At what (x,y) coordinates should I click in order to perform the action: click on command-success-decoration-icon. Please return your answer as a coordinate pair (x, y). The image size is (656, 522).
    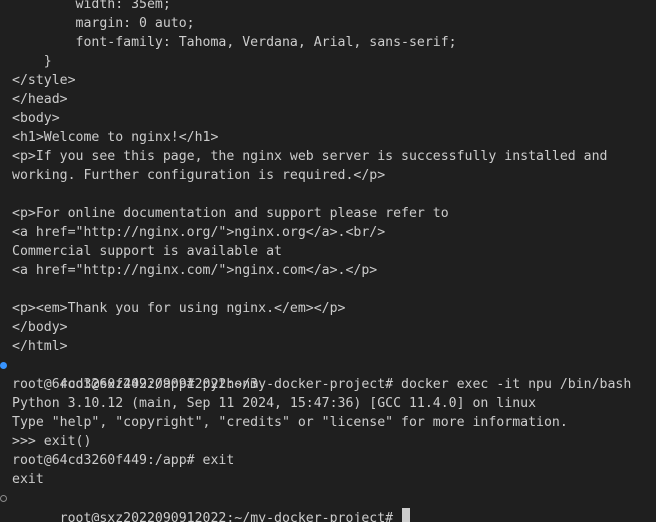
    Looking at the image, I should click on (3, 365).